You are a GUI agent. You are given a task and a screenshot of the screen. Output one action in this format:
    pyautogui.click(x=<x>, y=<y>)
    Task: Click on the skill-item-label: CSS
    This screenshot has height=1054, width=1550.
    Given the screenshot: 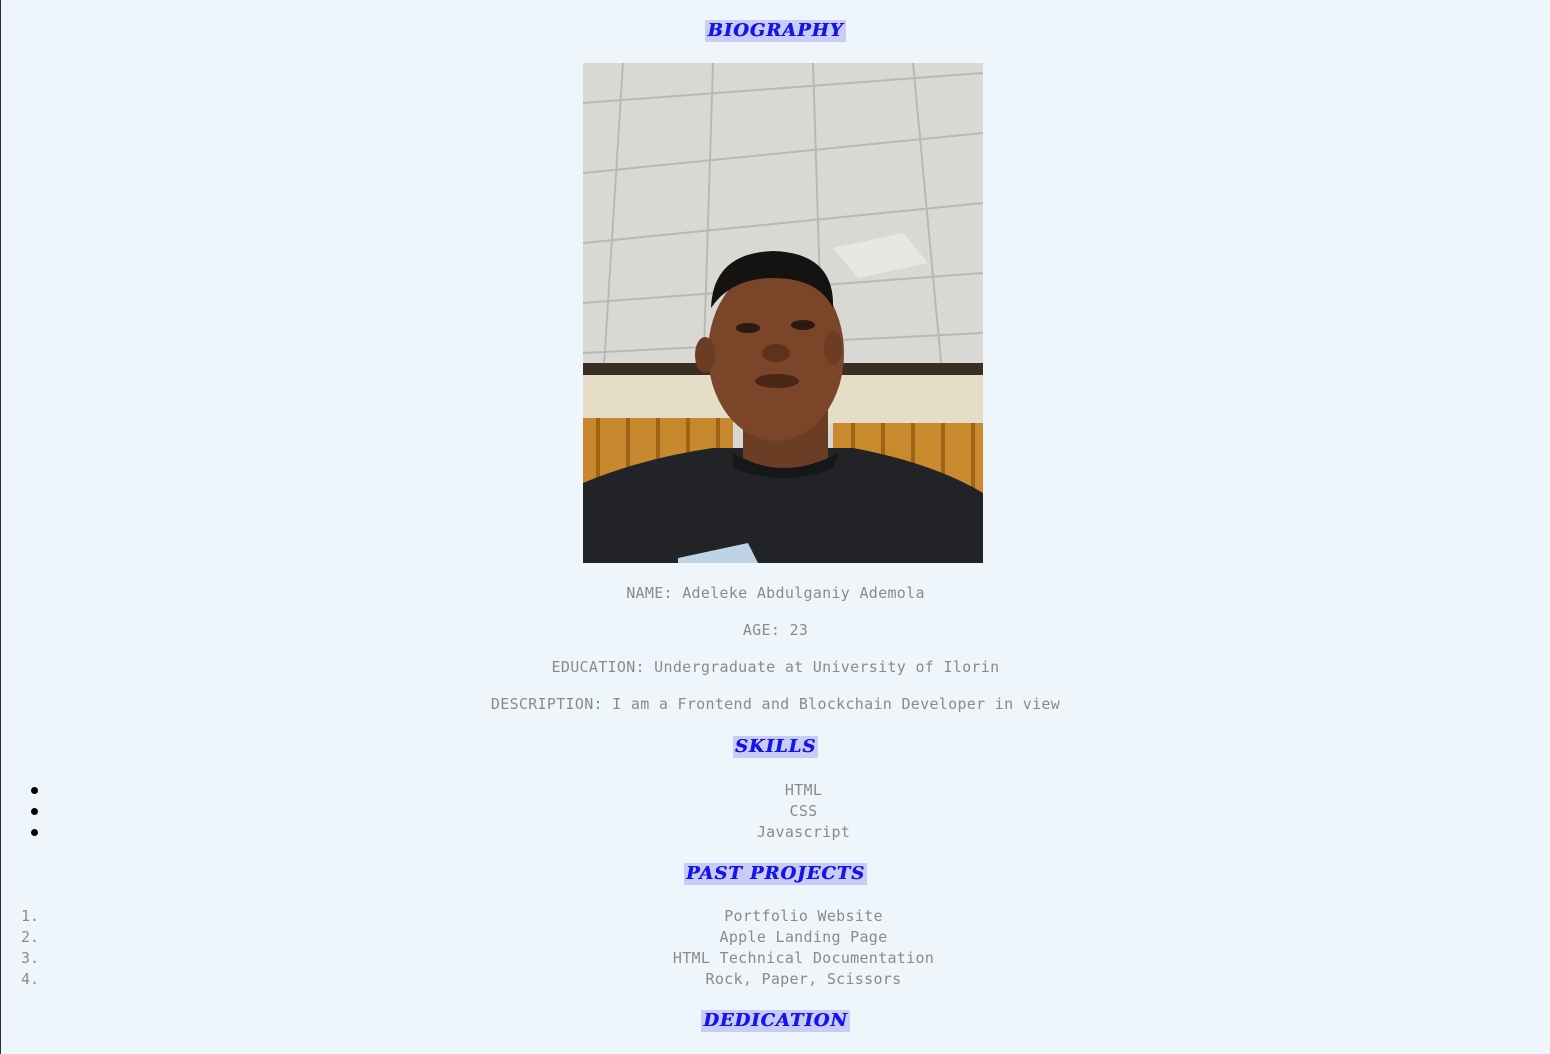 What is the action you would take?
    pyautogui.click(x=803, y=811)
    